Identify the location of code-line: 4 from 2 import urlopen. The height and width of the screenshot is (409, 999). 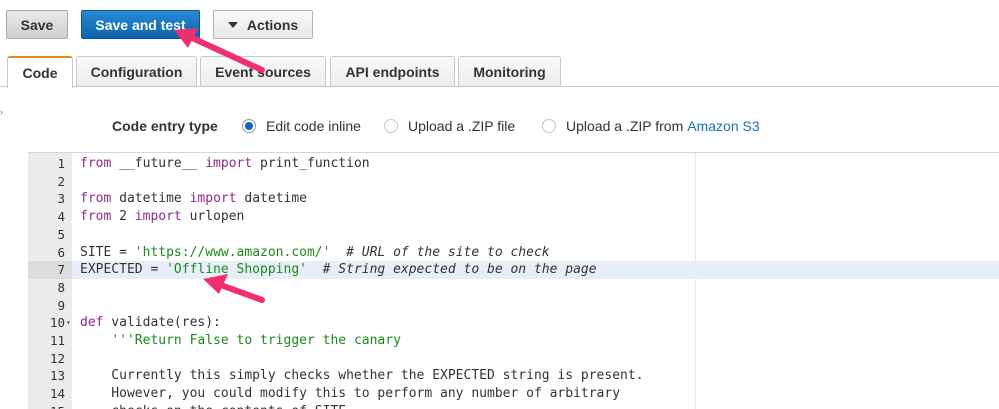
(513, 217).